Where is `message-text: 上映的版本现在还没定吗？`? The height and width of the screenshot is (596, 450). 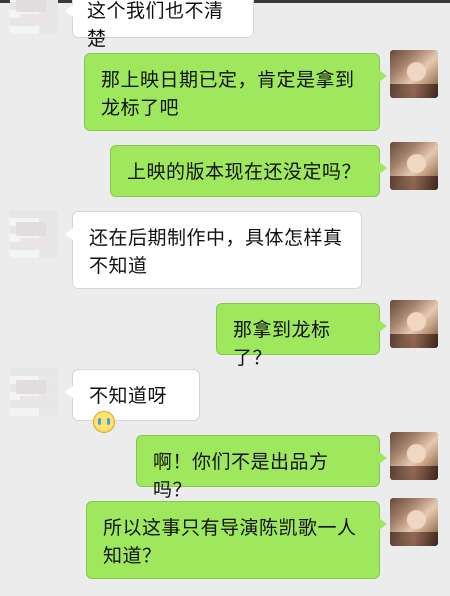 message-text: 上映的版本现在还没定吗？ is located at coordinates (244, 172).